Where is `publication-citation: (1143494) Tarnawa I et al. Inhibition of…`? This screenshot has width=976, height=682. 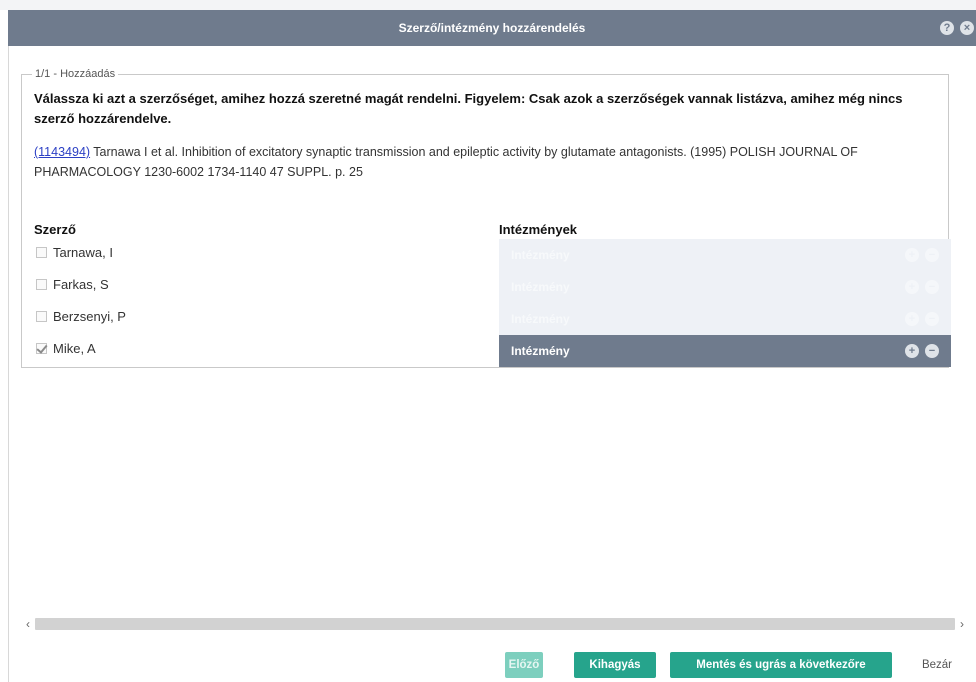 publication-citation: (1143494) Tarnawa I et al. Inhibition of… is located at coordinates (494, 162).